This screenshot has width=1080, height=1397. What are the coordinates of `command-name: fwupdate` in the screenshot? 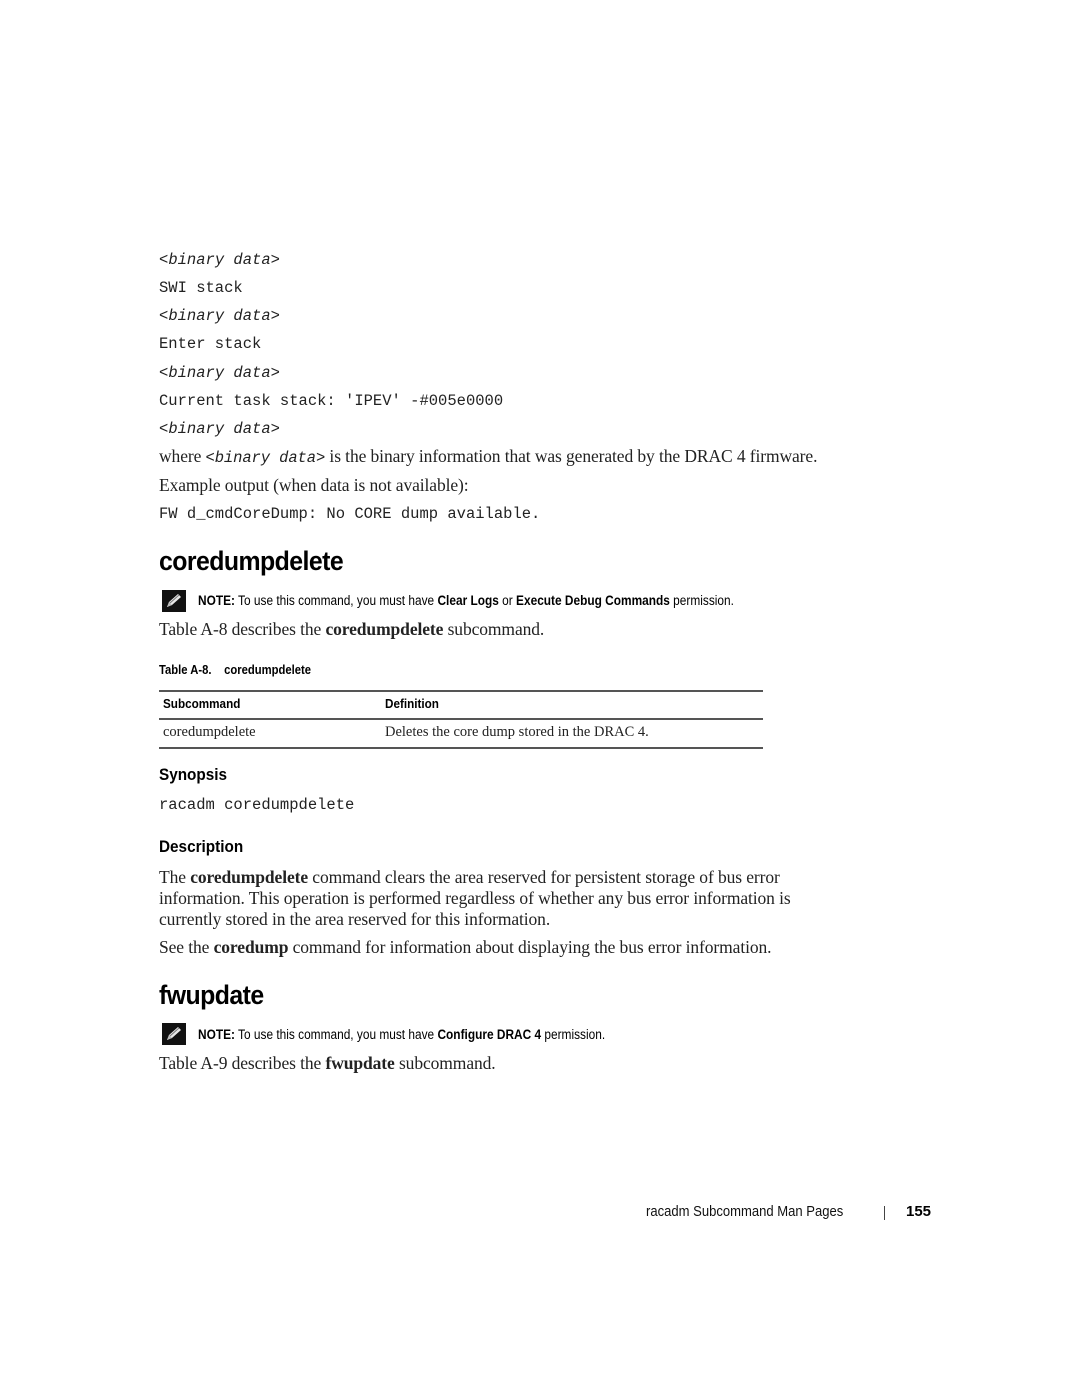 It's located at (360, 1063).